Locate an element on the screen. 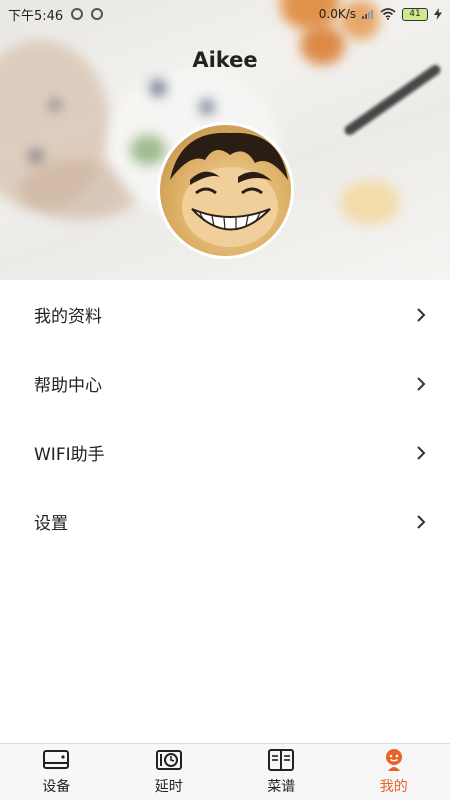 The height and width of the screenshot is (800, 450). tab-label: 我的 is located at coordinates (393, 787).